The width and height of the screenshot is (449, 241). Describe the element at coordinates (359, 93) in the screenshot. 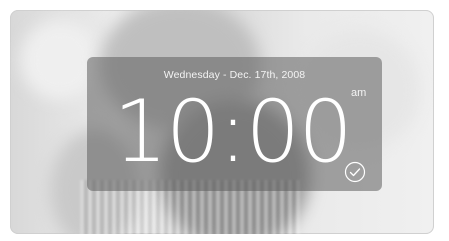

I see `am-pm-label: am` at that location.